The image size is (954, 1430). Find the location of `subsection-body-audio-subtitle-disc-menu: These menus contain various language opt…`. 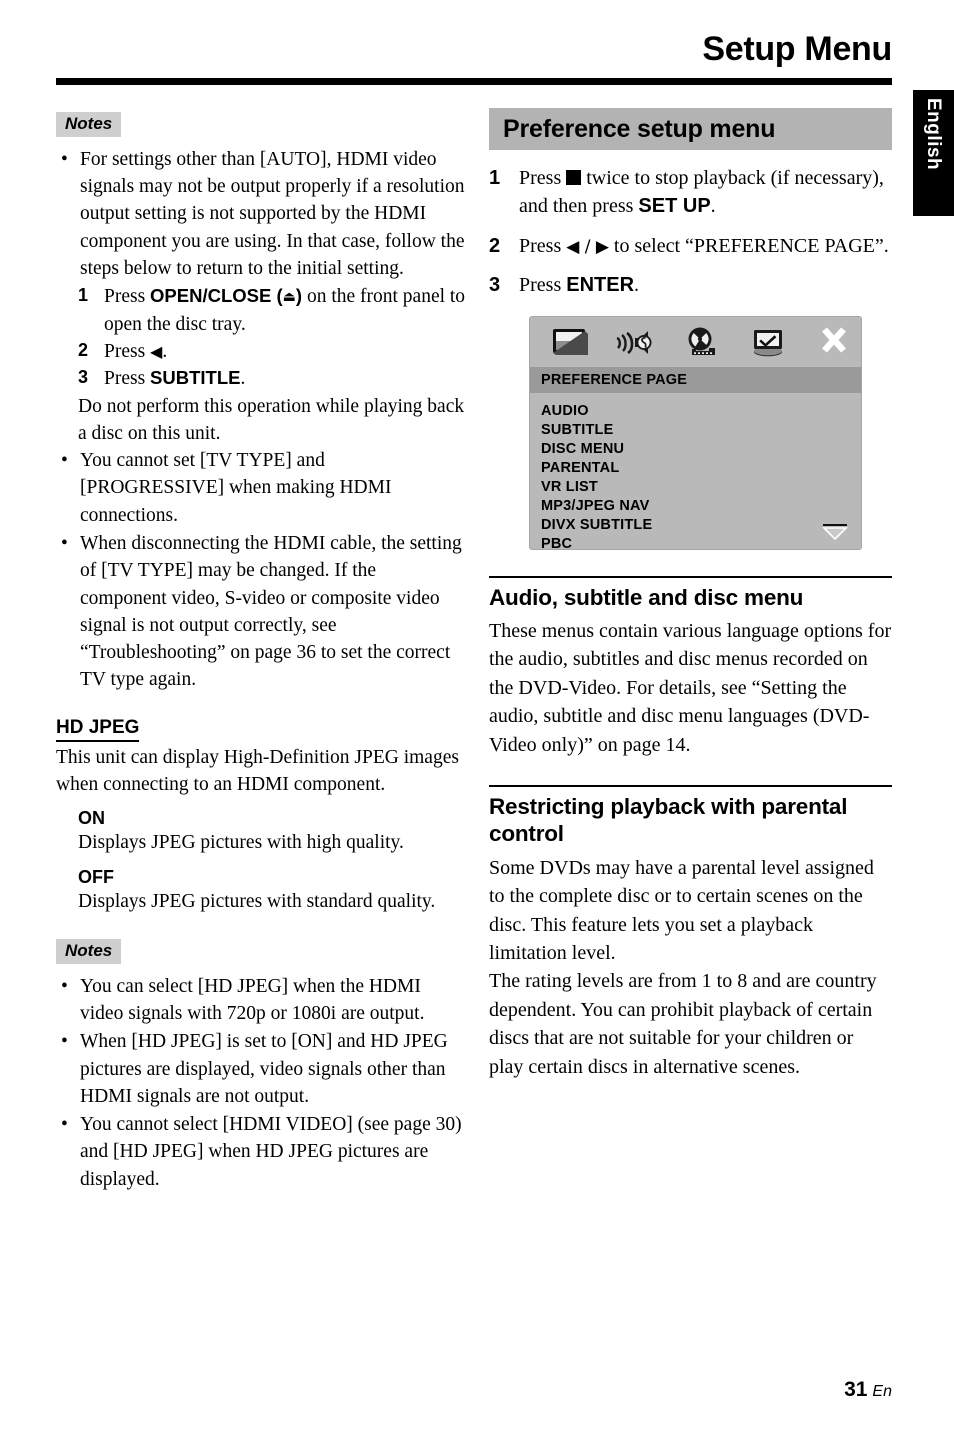

subsection-body-audio-subtitle-disc-menu: These menus contain various language opt… is located at coordinates (690, 688).